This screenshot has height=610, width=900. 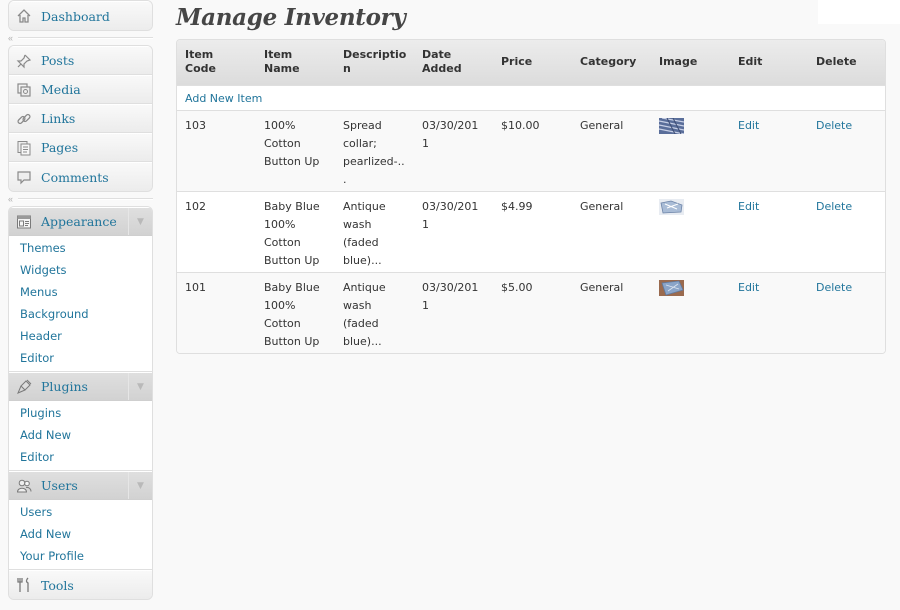 I want to click on column-header: Edit, so click(x=769, y=63).